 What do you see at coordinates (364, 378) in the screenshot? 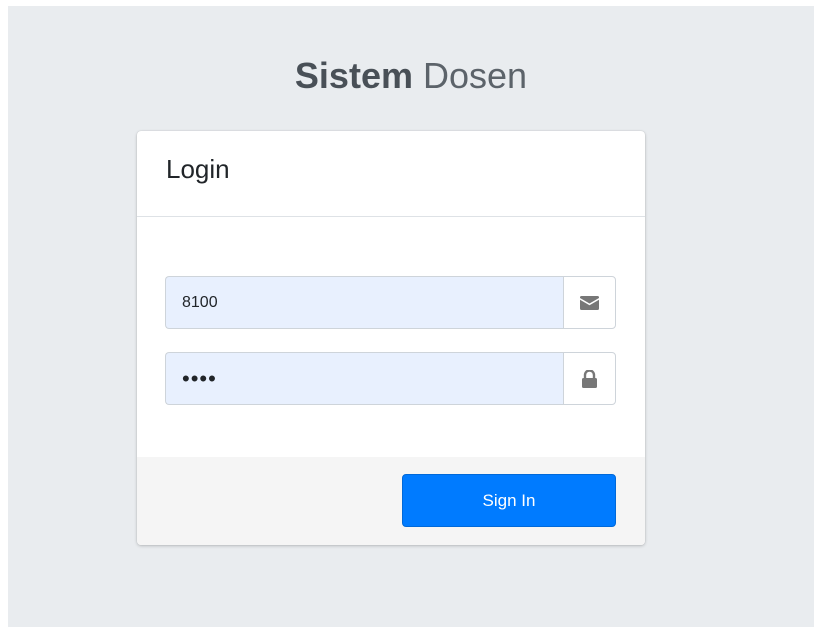
I see `password-input` at bounding box center [364, 378].